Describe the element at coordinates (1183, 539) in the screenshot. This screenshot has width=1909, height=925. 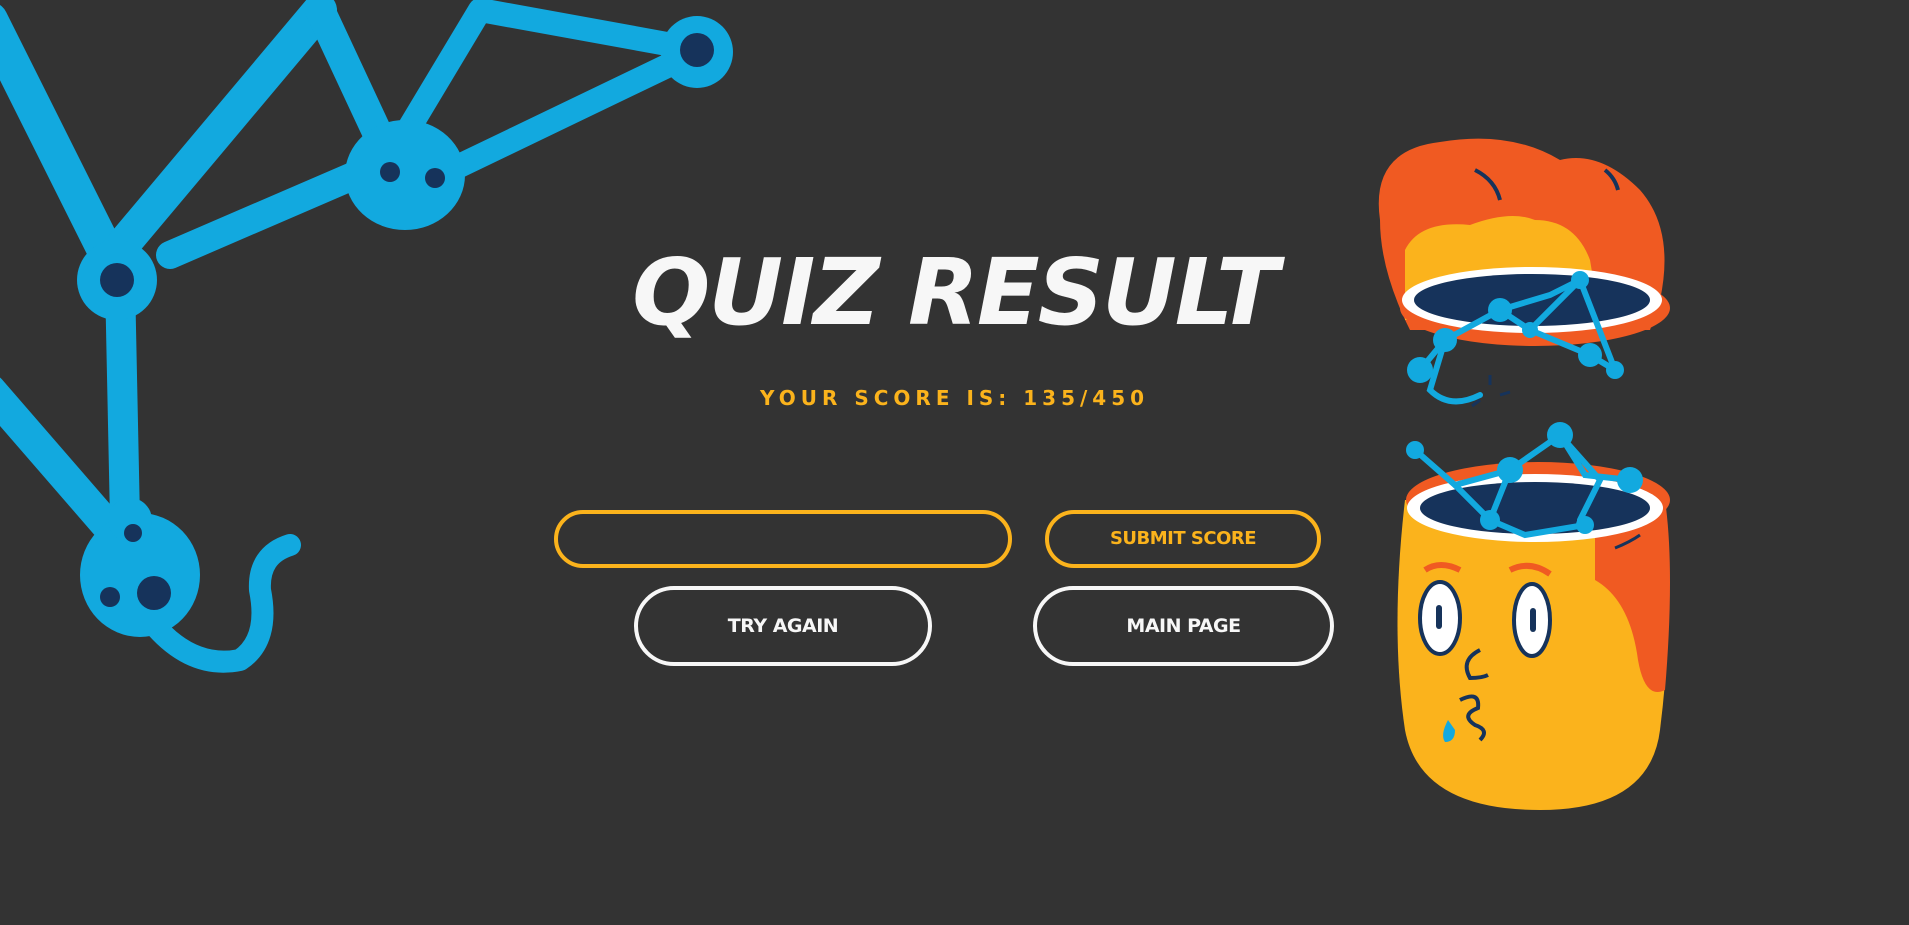
I see `submit-score-button: SUBMIT SCORE` at that location.